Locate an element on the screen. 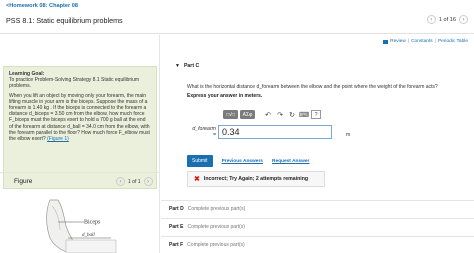 The image size is (474, 253). back-to-homework-link: <Homework 08: Chapter 08 is located at coordinates (42, 6).